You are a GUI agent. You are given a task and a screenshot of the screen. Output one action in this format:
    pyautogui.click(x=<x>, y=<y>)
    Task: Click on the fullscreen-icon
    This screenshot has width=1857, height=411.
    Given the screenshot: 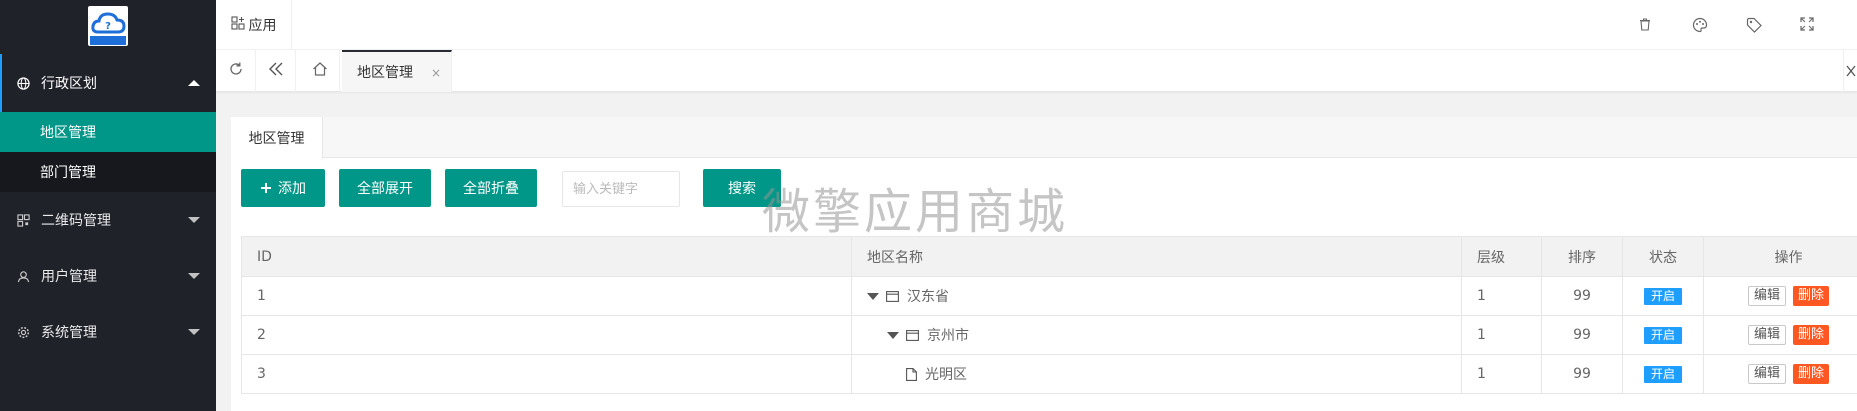 What is the action you would take?
    pyautogui.click(x=1808, y=25)
    